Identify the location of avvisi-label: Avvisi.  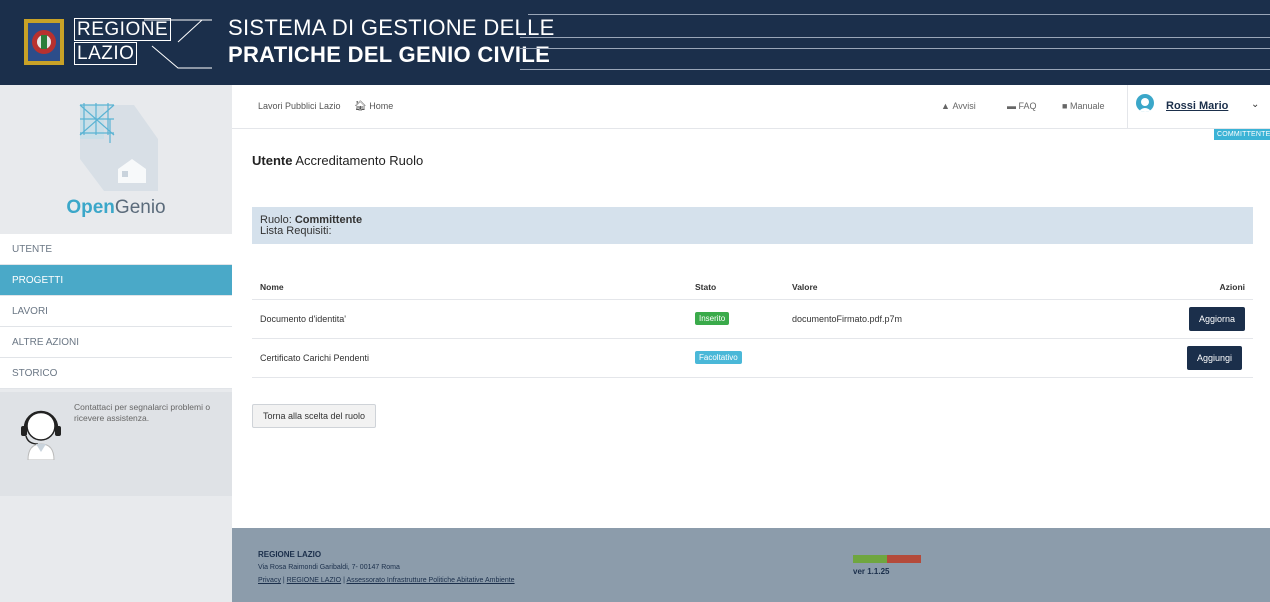
(964, 106).